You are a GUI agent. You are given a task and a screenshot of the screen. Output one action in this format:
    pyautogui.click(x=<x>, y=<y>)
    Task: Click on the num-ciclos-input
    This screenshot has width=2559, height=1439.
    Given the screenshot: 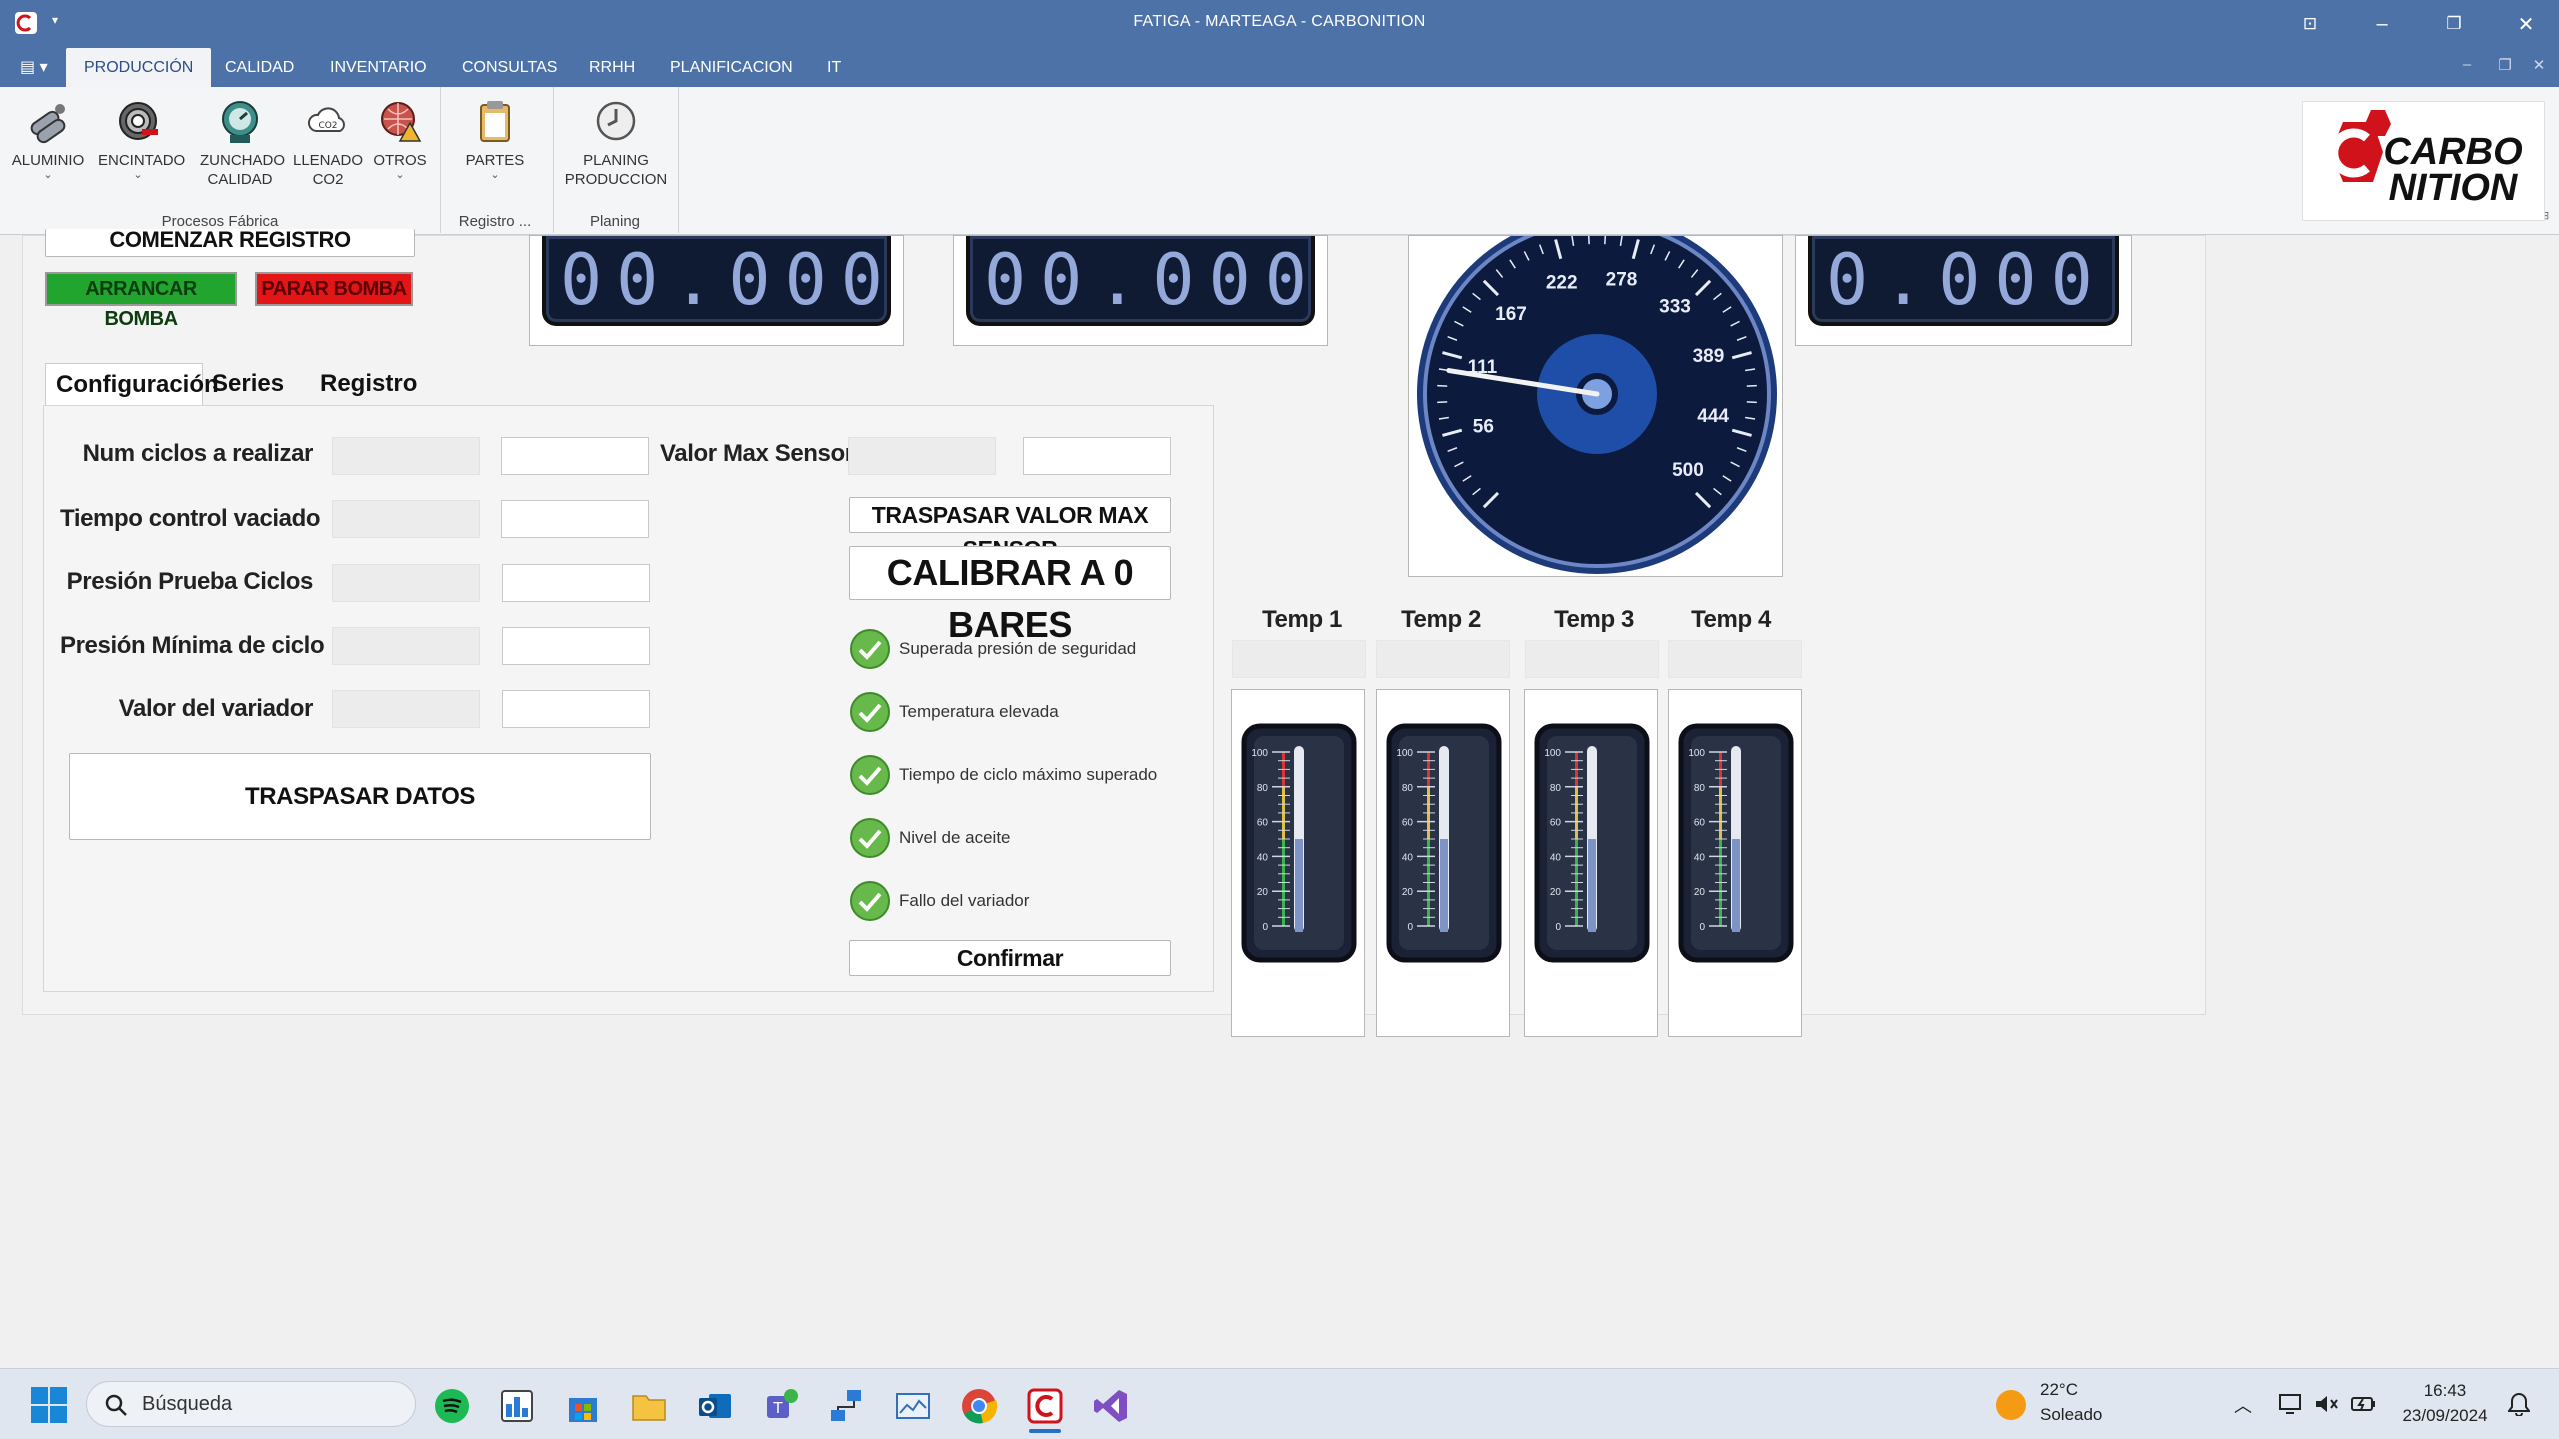 What is the action you would take?
    pyautogui.click(x=575, y=456)
    